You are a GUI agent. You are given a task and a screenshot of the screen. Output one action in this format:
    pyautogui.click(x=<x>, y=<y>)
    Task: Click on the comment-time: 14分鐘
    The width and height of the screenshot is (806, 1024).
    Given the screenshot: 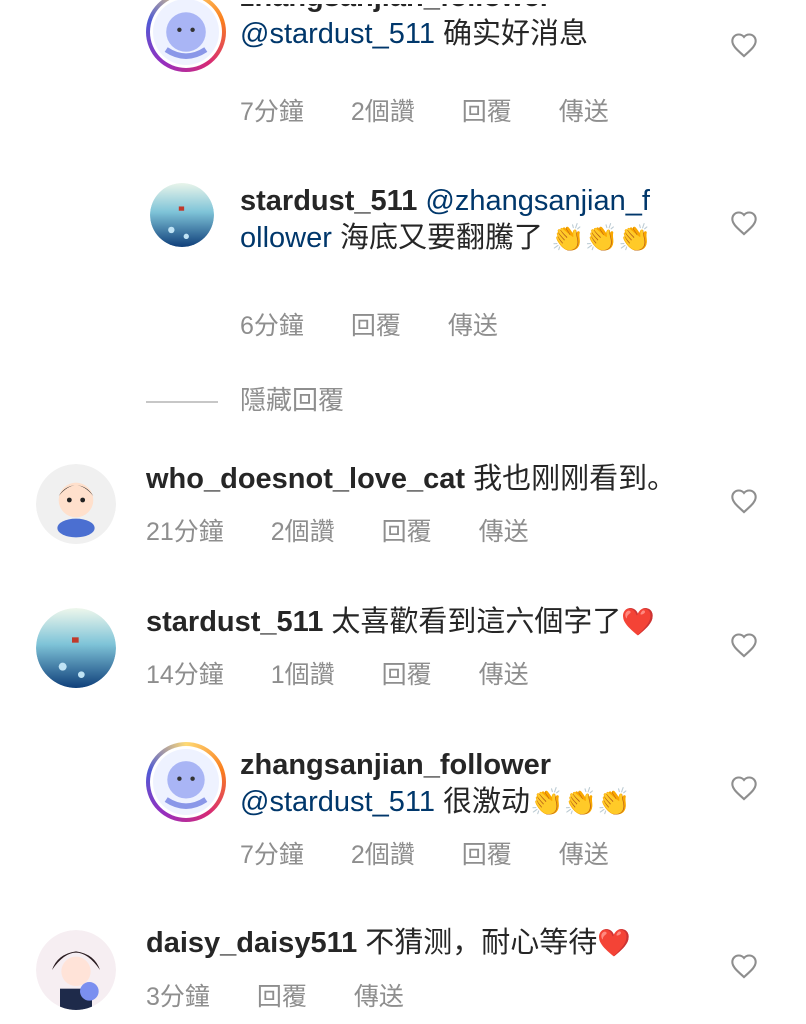 What is the action you would take?
    pyautogui.click(x=185, y=675)
    